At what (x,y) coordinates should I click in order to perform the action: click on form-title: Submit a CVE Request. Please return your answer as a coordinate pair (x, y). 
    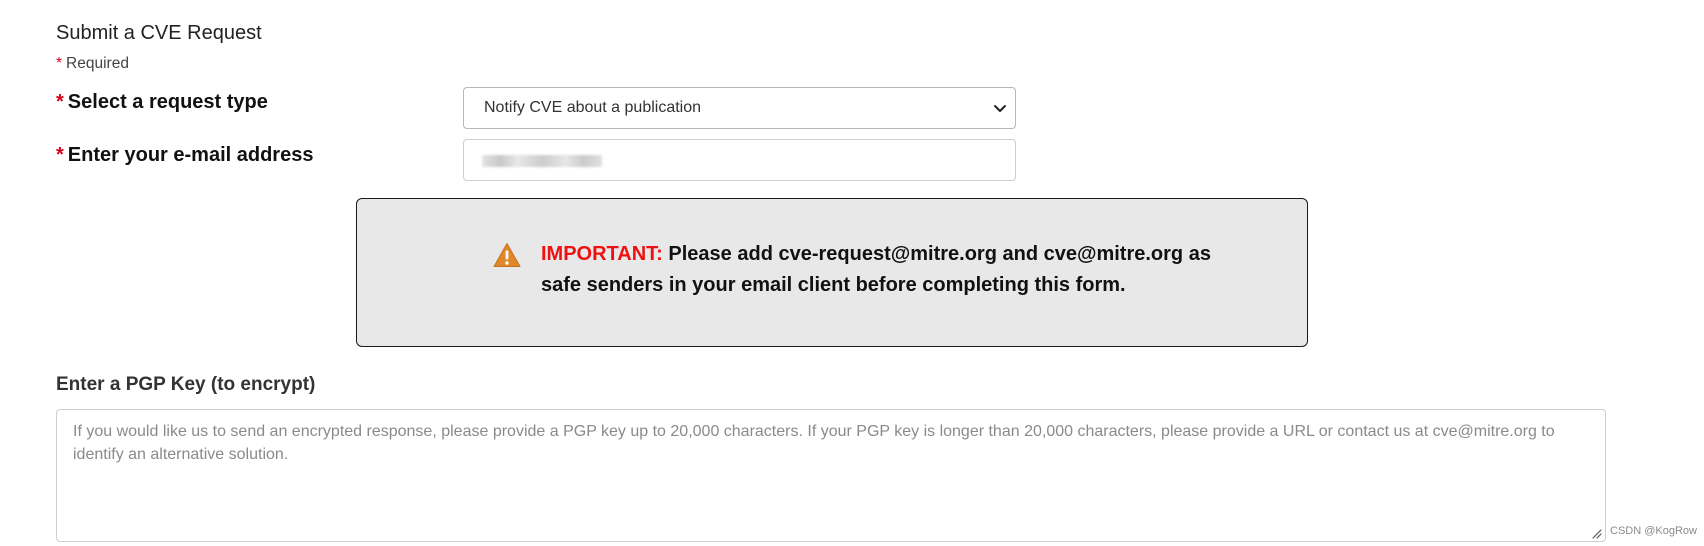
    Looking at the image, I should click on (159, 33).